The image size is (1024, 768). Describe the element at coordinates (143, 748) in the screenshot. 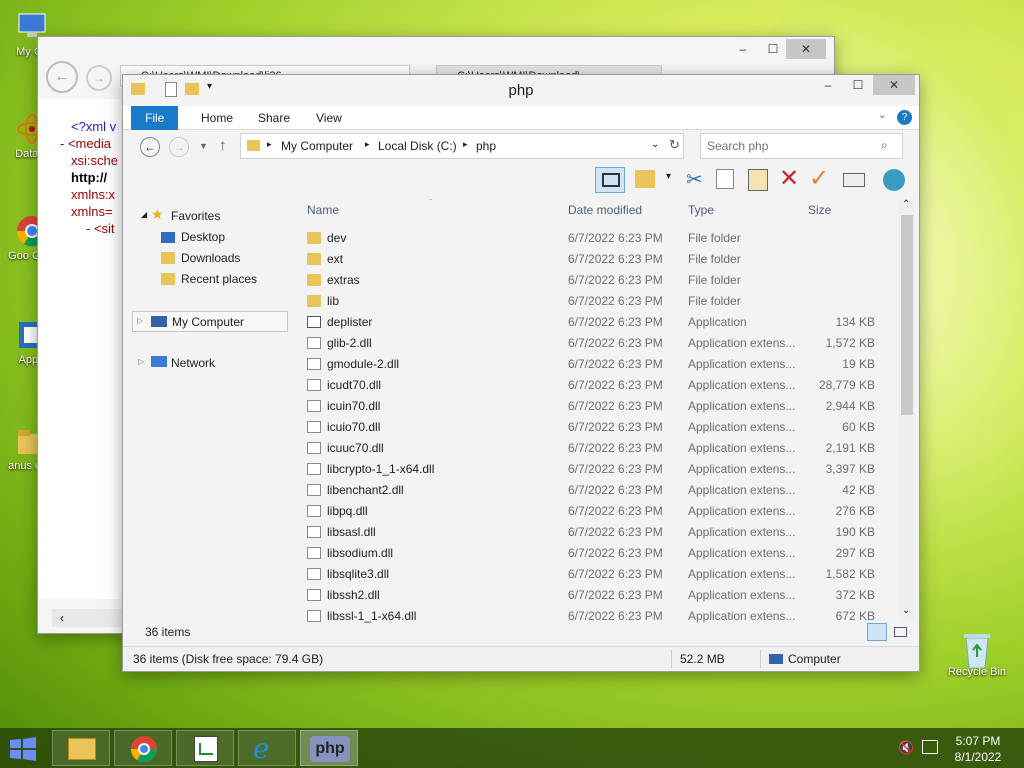

I see `taskbar-chrome` at that location.